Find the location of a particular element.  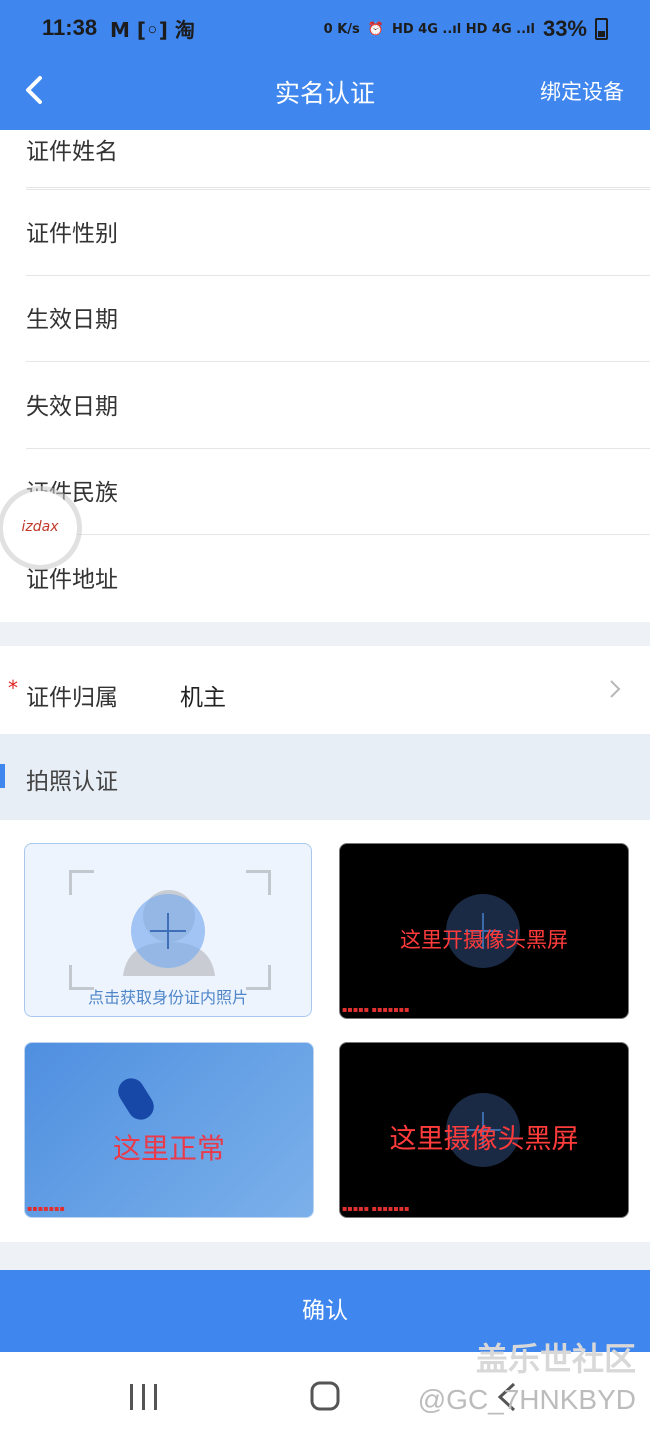

section-gap is located at coordinates (325, 634).